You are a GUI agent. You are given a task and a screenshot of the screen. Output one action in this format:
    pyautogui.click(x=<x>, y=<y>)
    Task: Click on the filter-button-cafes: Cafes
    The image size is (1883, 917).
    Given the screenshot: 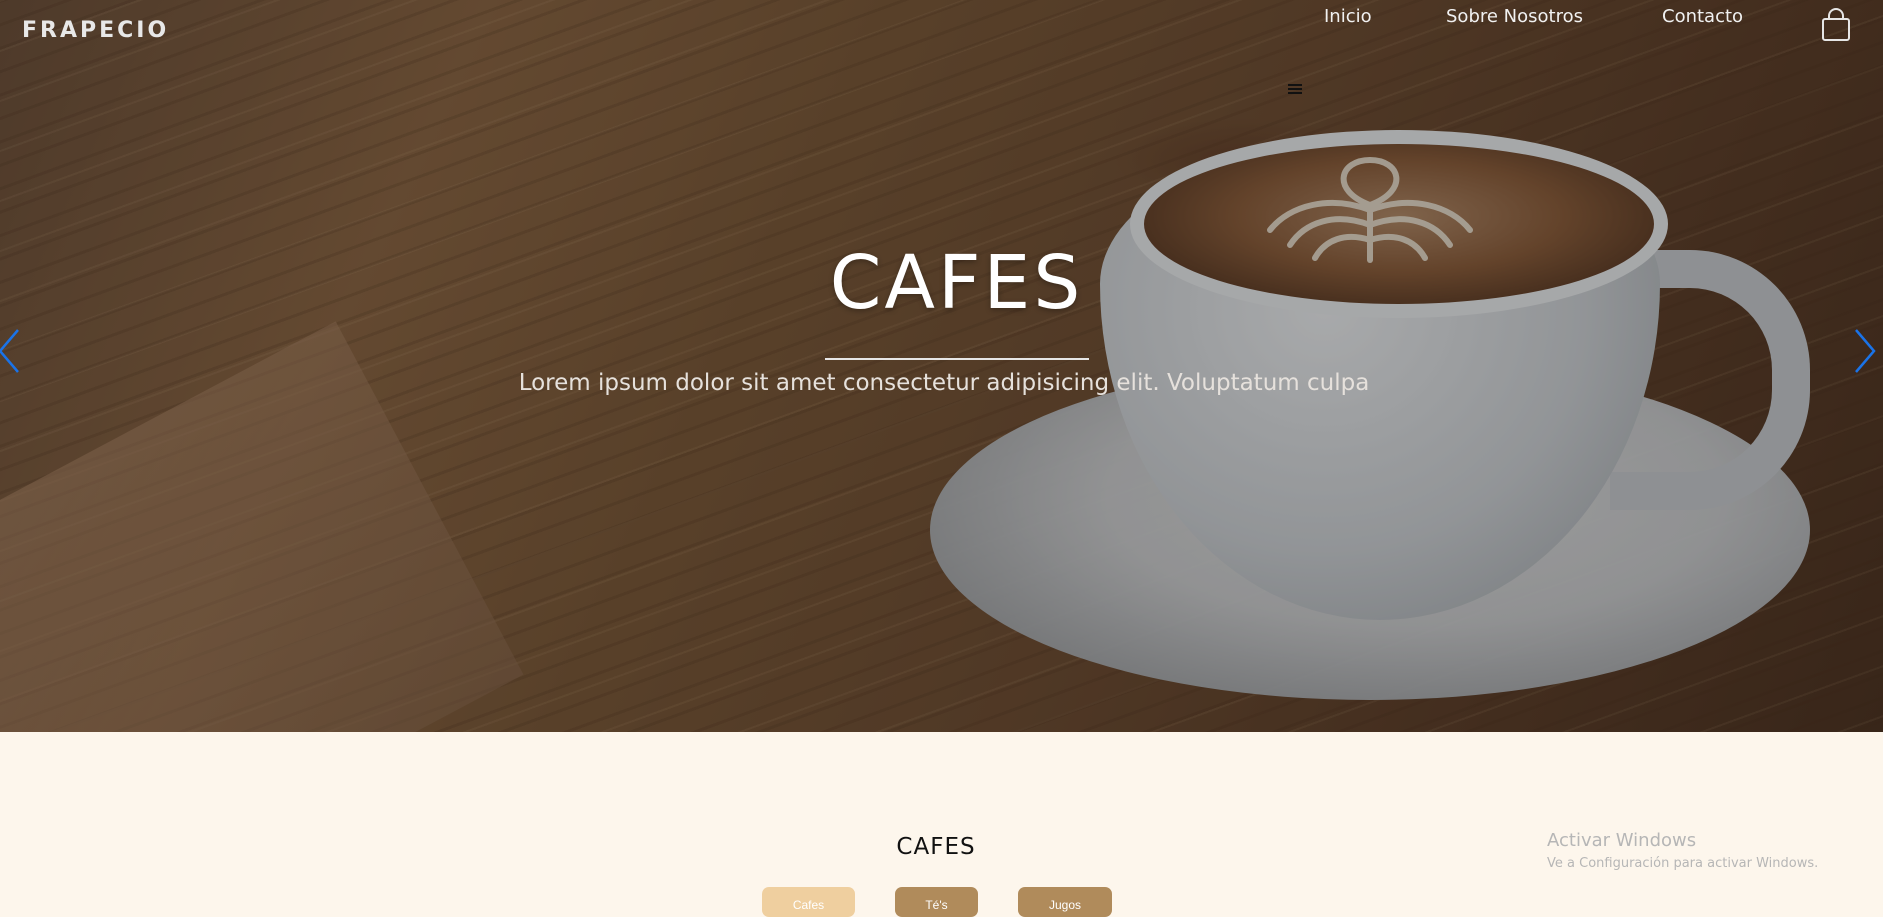 What is the action you would take?
    pyautogui.click(x=808, y=902)
    